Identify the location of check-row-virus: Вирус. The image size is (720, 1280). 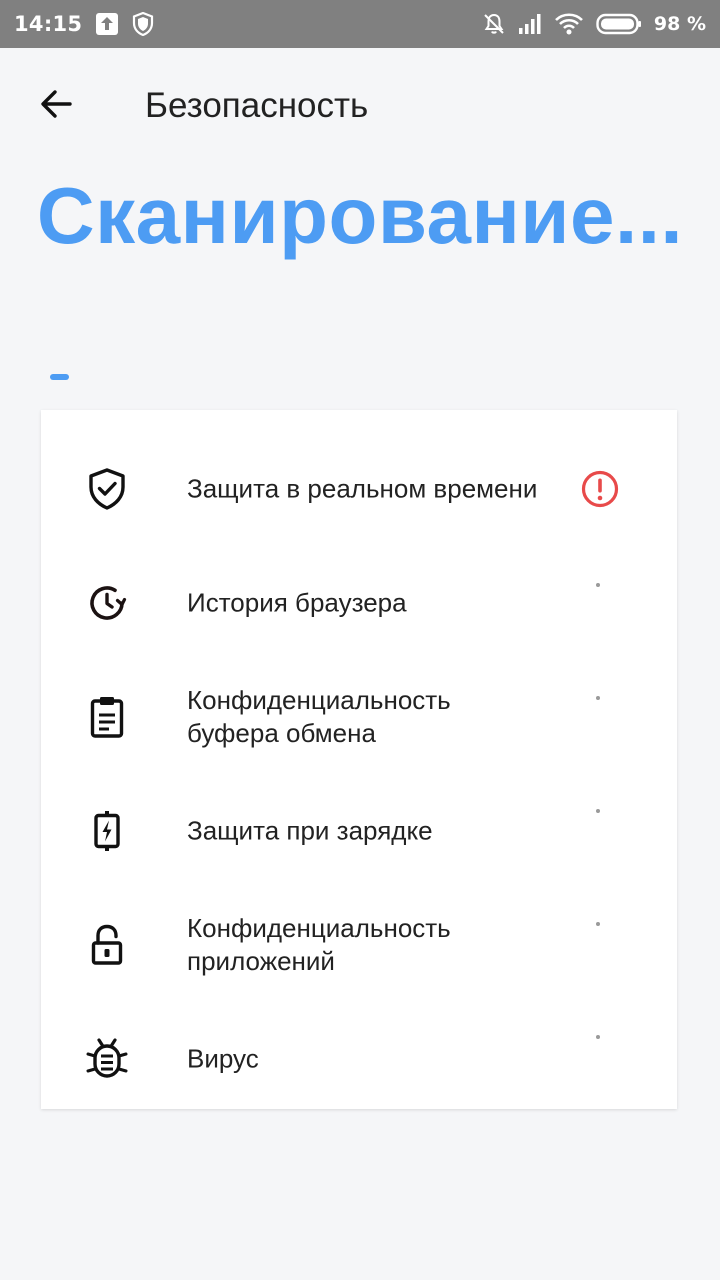
(359, 1059).